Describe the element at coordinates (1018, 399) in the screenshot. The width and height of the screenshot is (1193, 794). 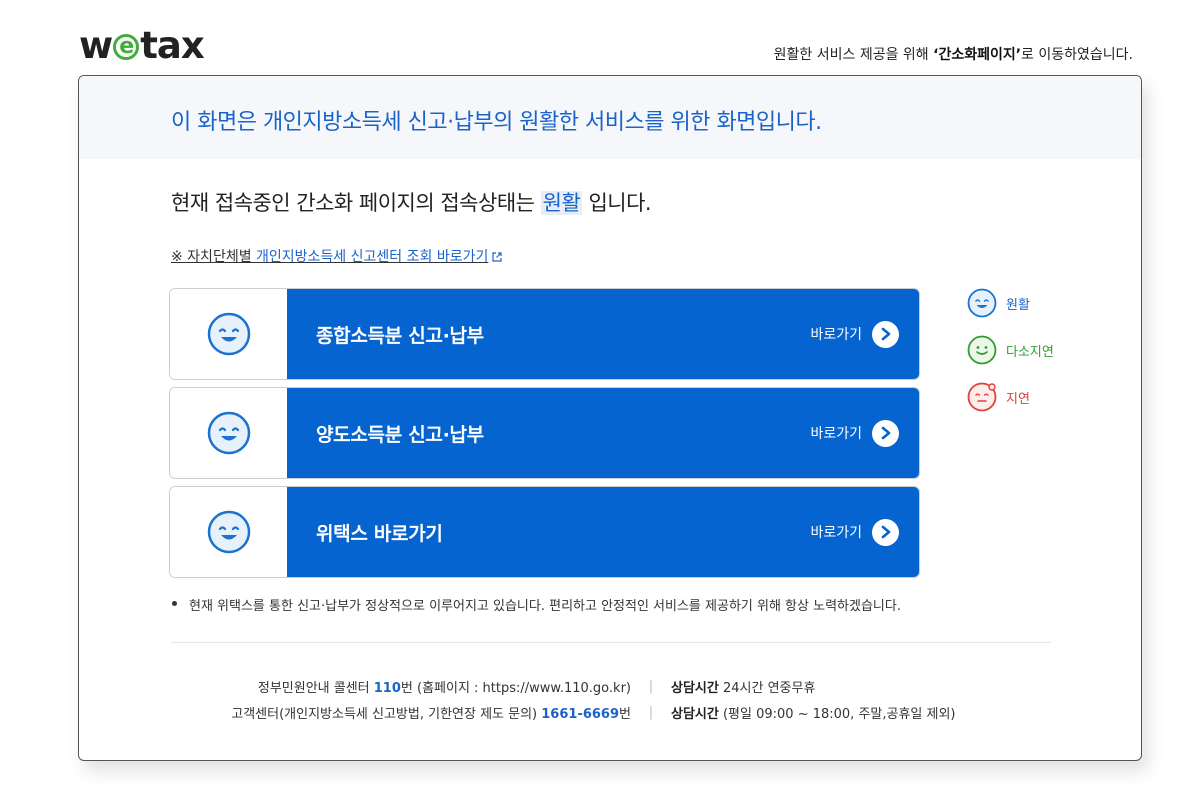
I see `legend-label: 지연` at that location.